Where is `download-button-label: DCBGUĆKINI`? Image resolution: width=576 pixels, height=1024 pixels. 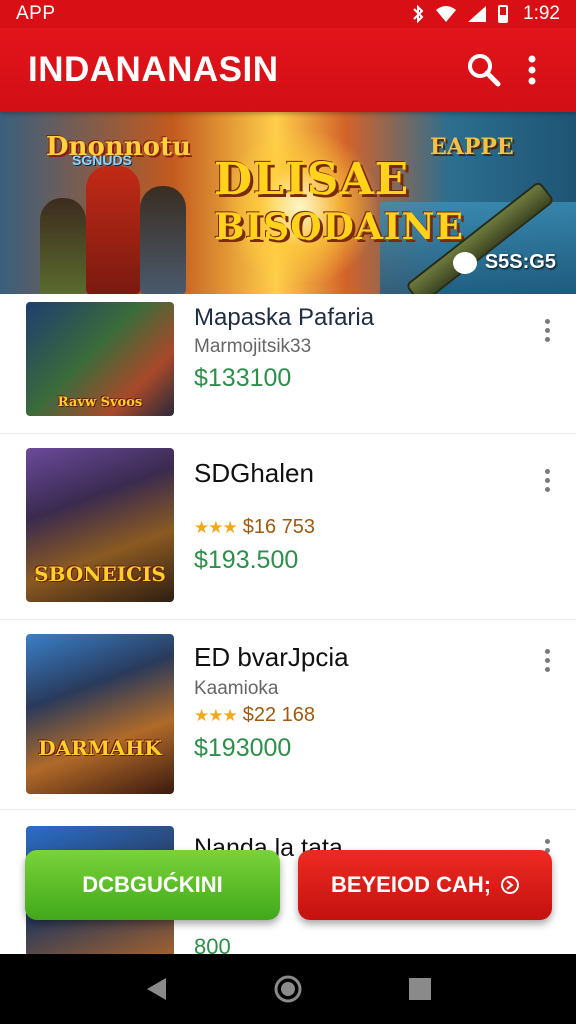 download-button-label: DCBGUĆKINI is located at coordinates (152, 884).